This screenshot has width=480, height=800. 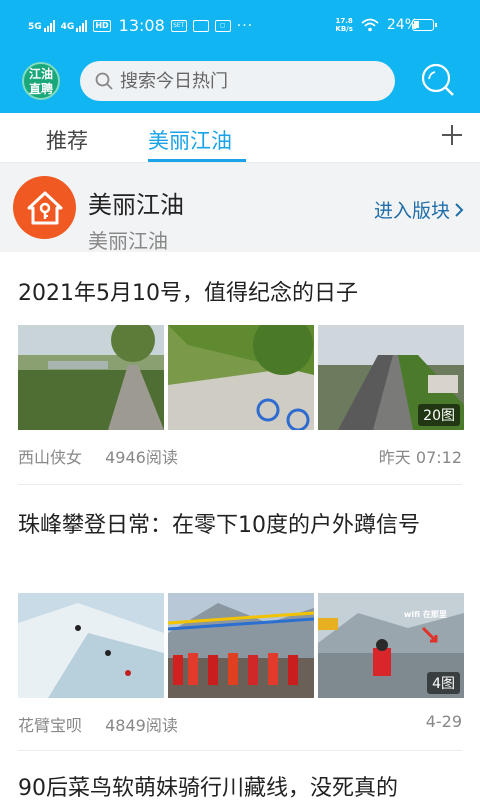 I want to click on hd-badge: HD, so click(x=102, y=25).